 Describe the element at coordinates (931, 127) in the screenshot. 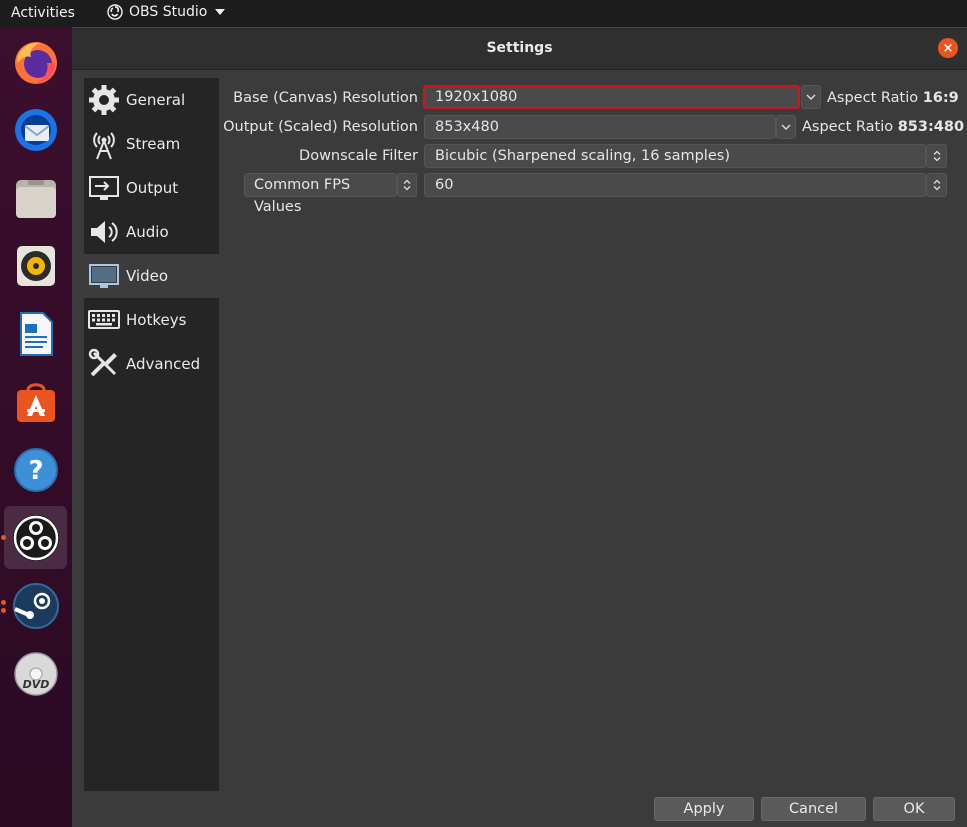

I see `aspect-ratio-value: 853:480` at that location.